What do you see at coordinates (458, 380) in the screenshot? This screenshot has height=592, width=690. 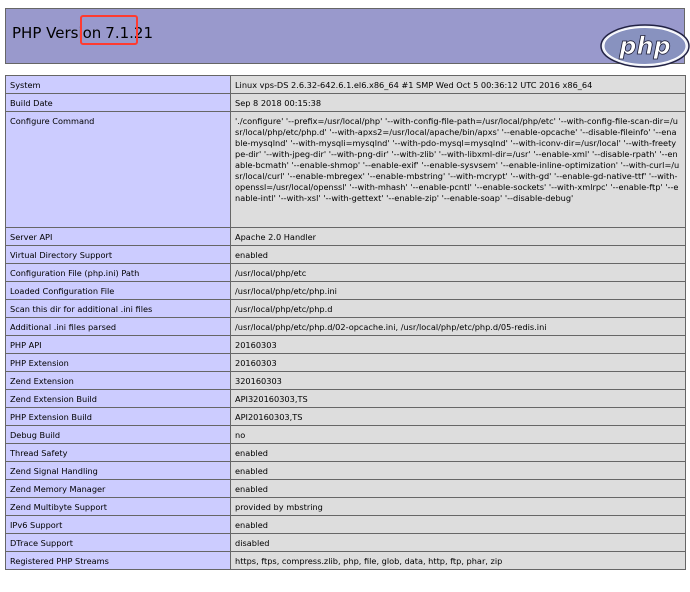 I see `row-value: 320160303` at bounding box center [458, 380].